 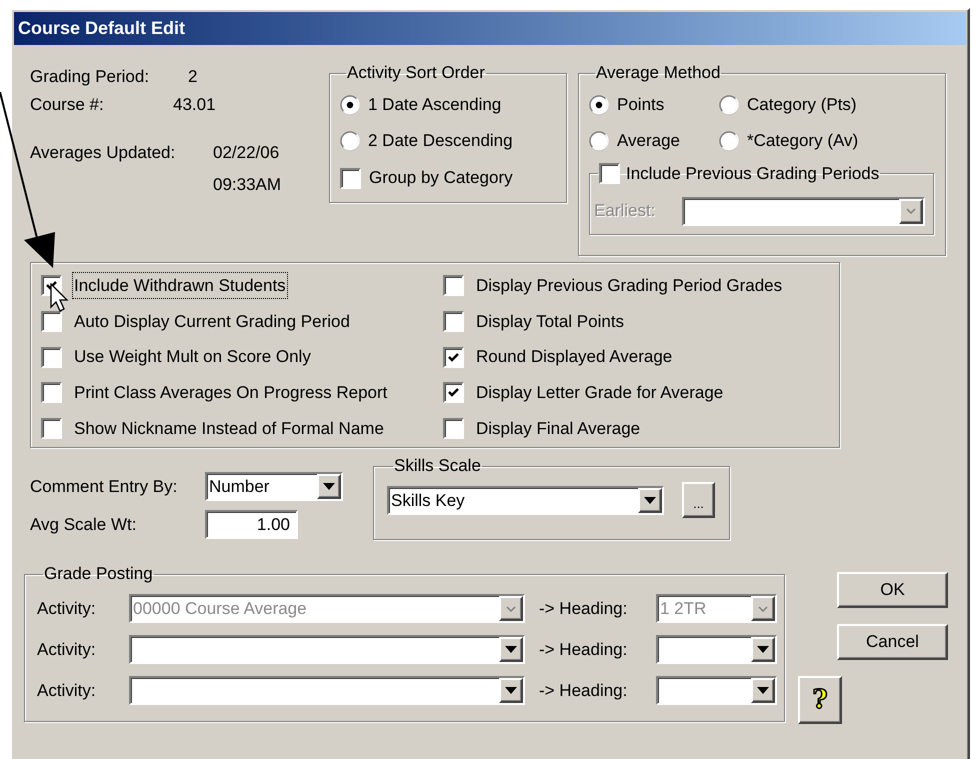 I want to click on dropdown: Skills Key, so click(x=525, y=500).